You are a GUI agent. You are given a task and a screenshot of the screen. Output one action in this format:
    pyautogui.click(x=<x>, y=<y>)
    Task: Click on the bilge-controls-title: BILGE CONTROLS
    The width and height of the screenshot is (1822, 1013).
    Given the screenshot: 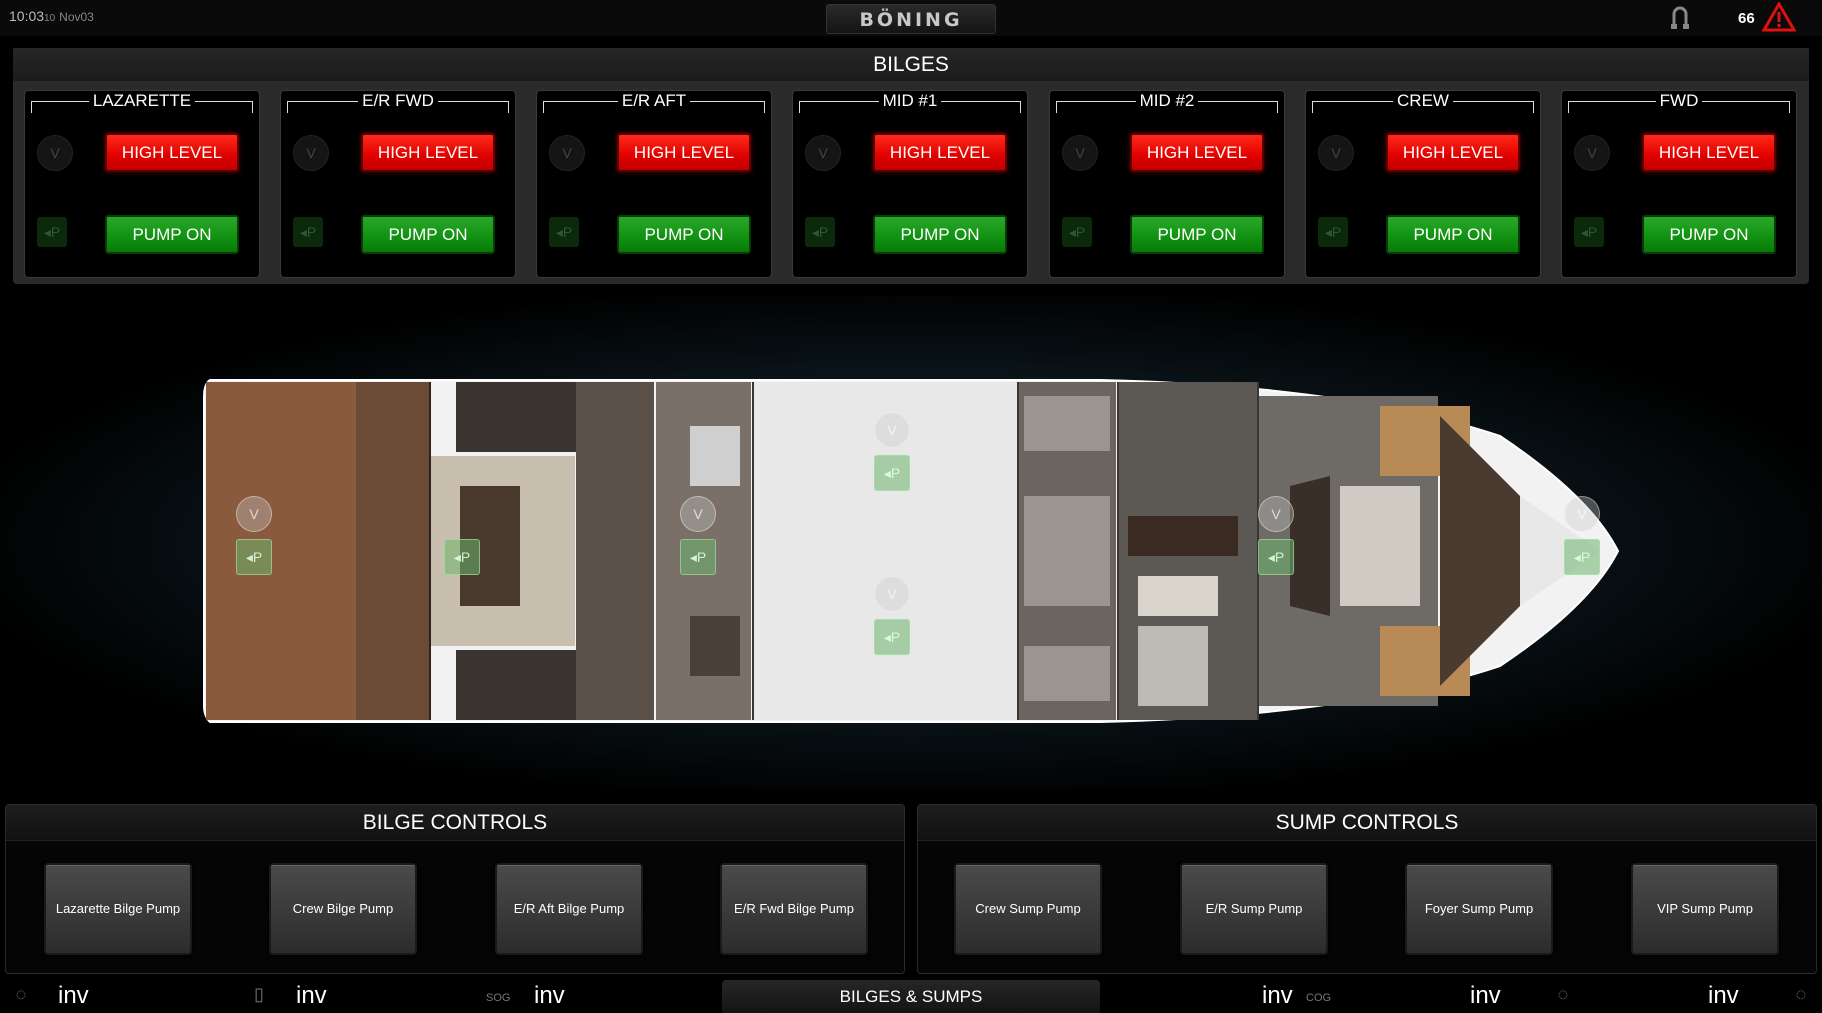 What is the action you would take?
    pyautogui.click(x=455, y=823)
    